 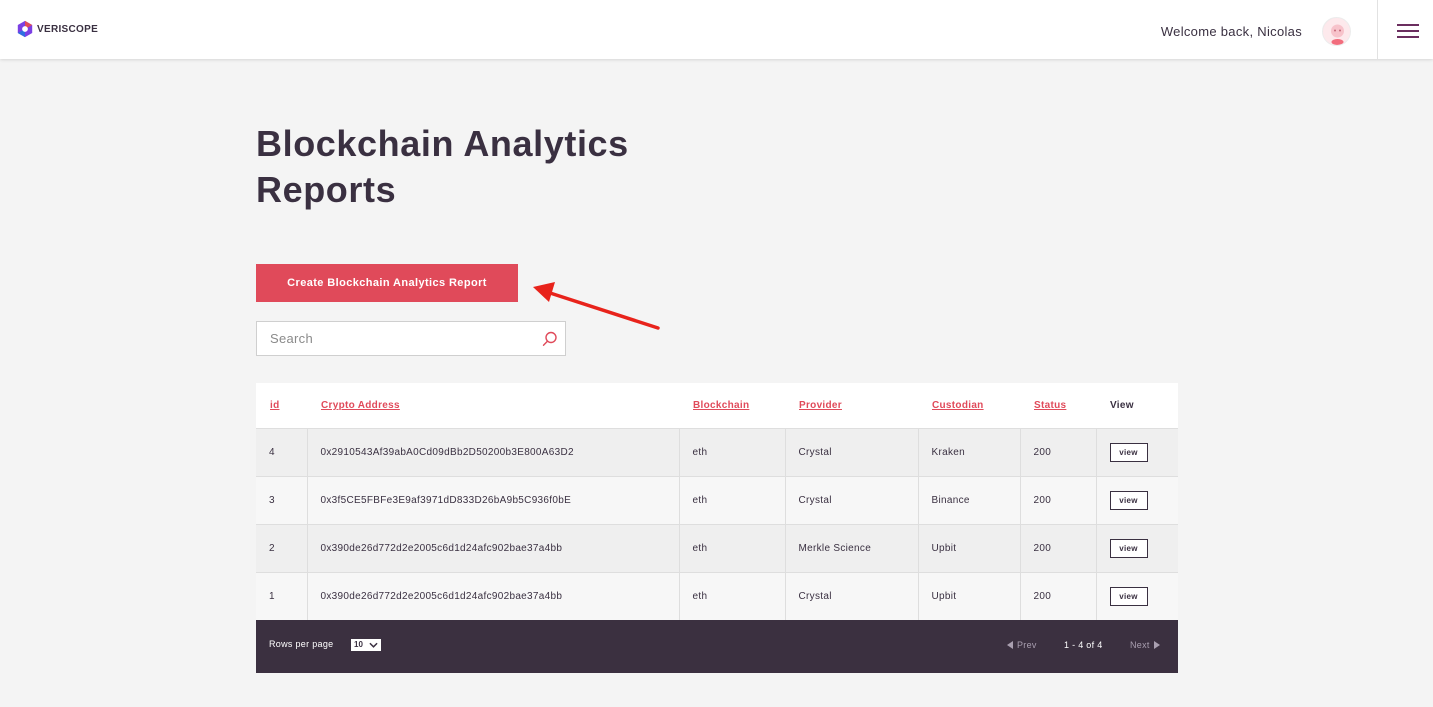 What do you see at coordinates (1336, 31) in the screenshot?
I see `user-avatar-icon` at bounding box center [1336, 31].